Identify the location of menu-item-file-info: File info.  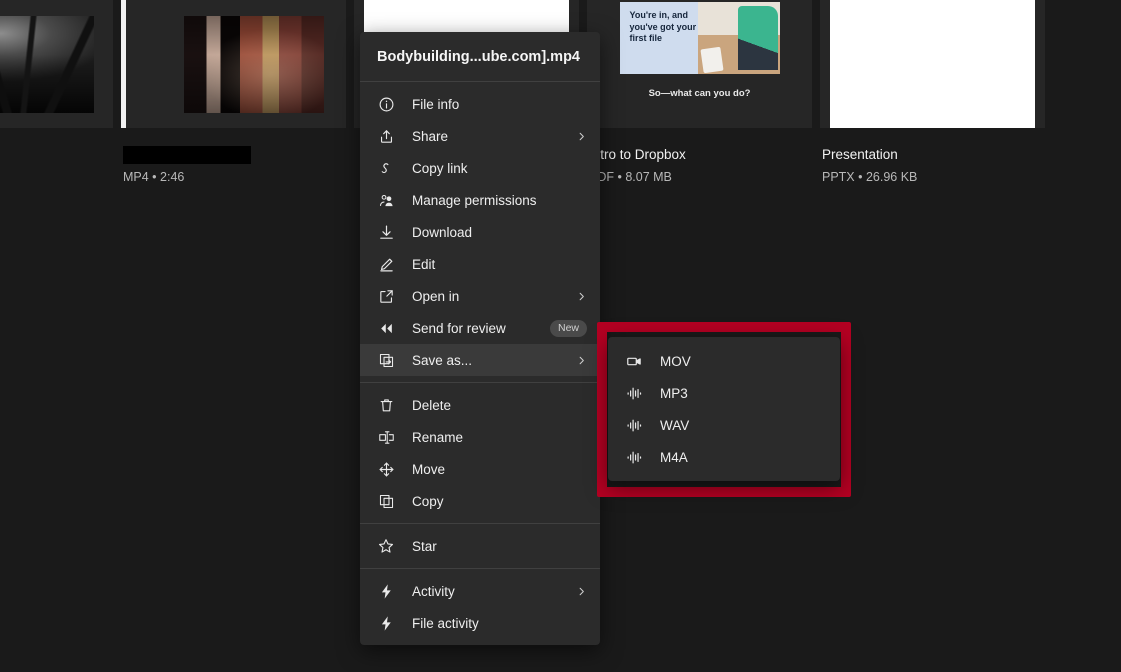
(480, 104).